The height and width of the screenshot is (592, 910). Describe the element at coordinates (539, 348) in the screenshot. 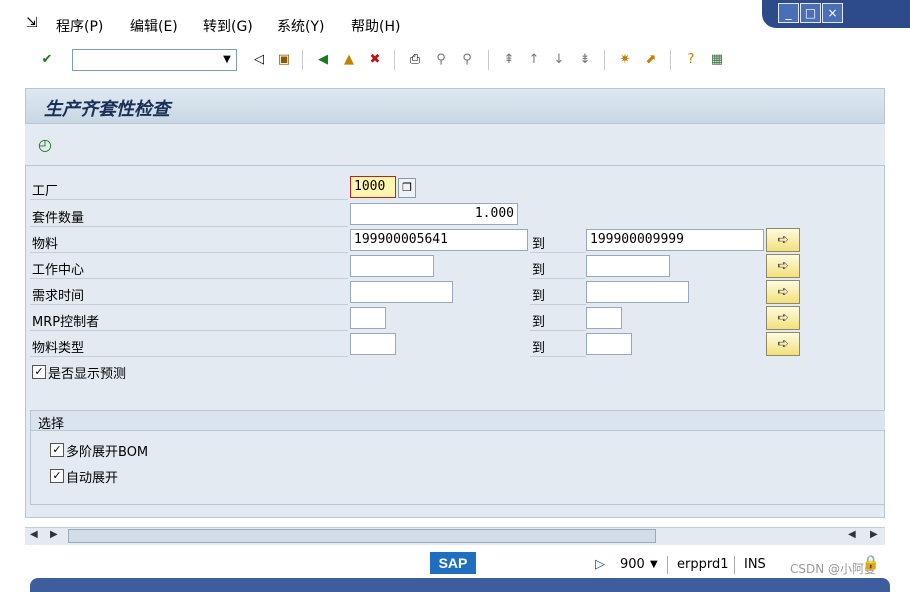

I see `material-type-to-label: 到` at that location.